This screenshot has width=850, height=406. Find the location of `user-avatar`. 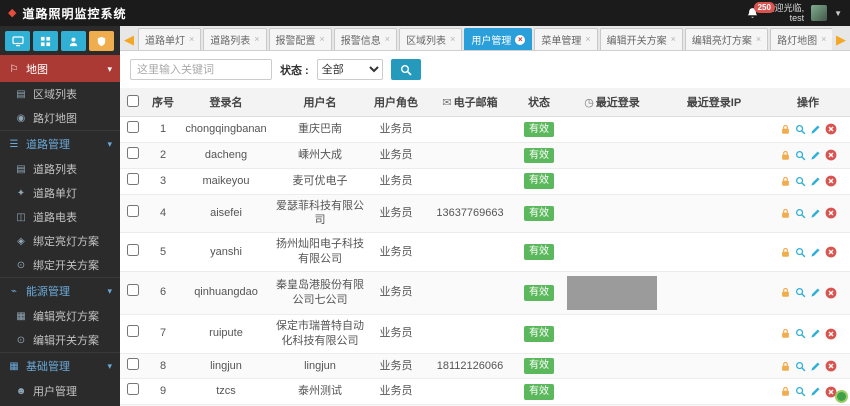

user-avatar is located at coordinates (819, 13).